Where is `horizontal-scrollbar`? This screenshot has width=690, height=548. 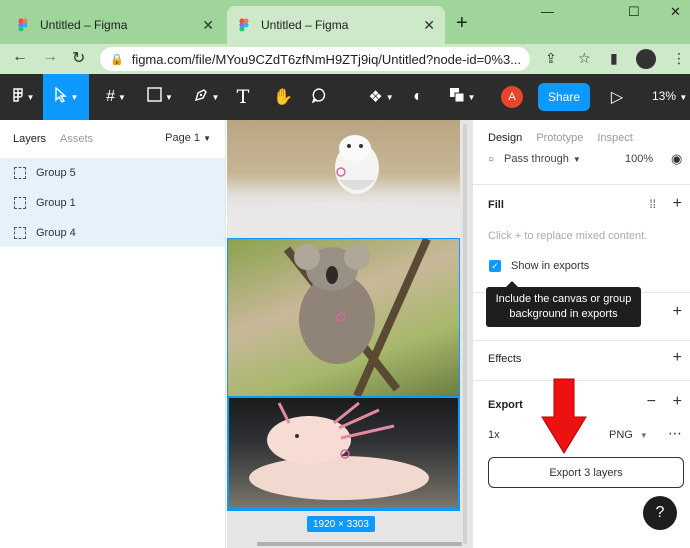
horizontal-scrollbar is located at coordinates (359, 544).